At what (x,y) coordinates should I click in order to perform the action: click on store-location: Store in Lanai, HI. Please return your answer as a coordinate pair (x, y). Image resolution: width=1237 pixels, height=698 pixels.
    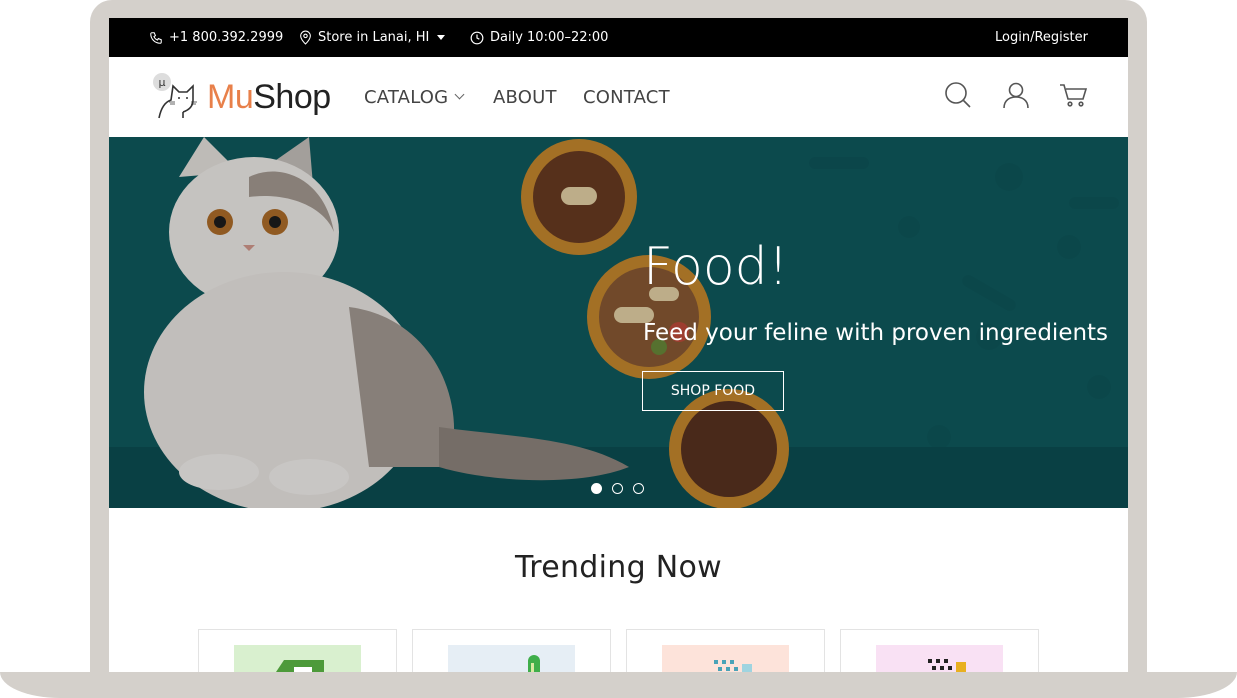
    Looking at the image, I should click on (374, 37).